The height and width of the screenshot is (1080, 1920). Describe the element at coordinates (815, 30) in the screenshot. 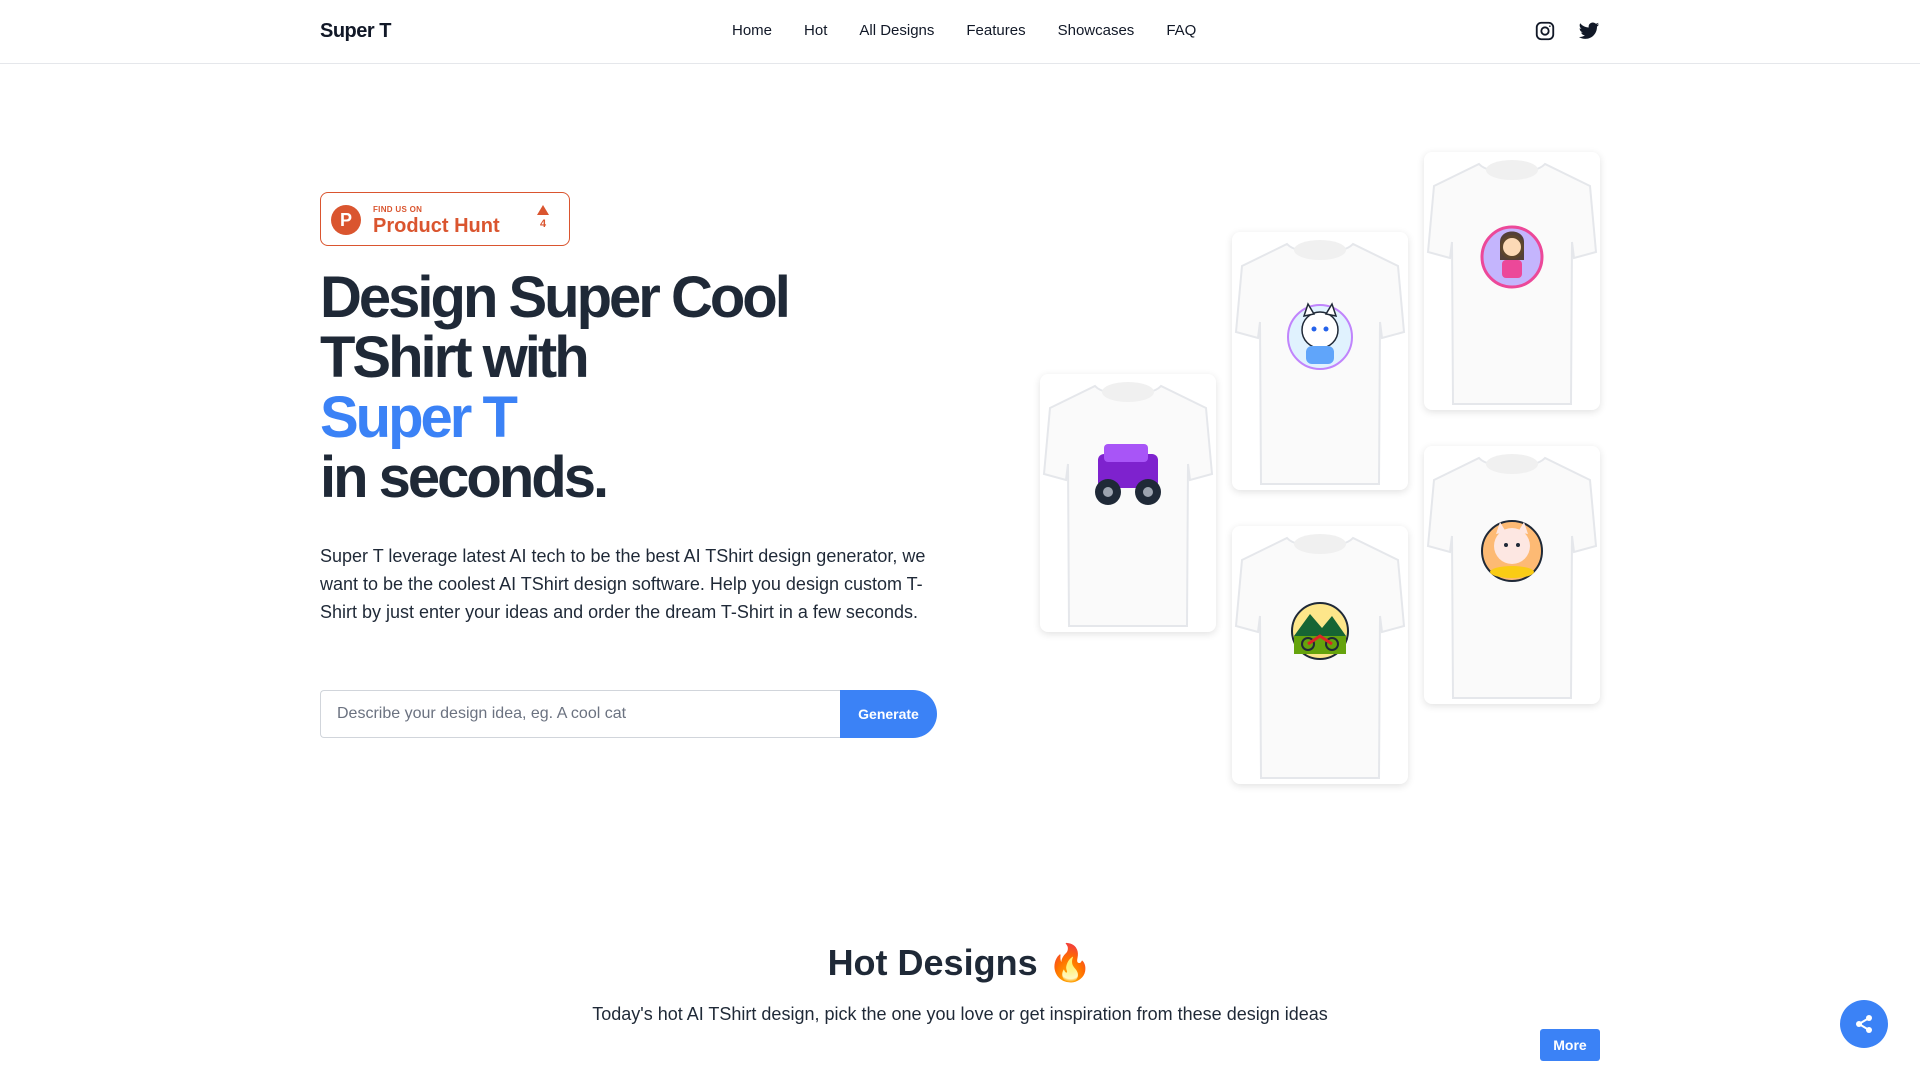

I see `nav-hot: Hot` at that location.